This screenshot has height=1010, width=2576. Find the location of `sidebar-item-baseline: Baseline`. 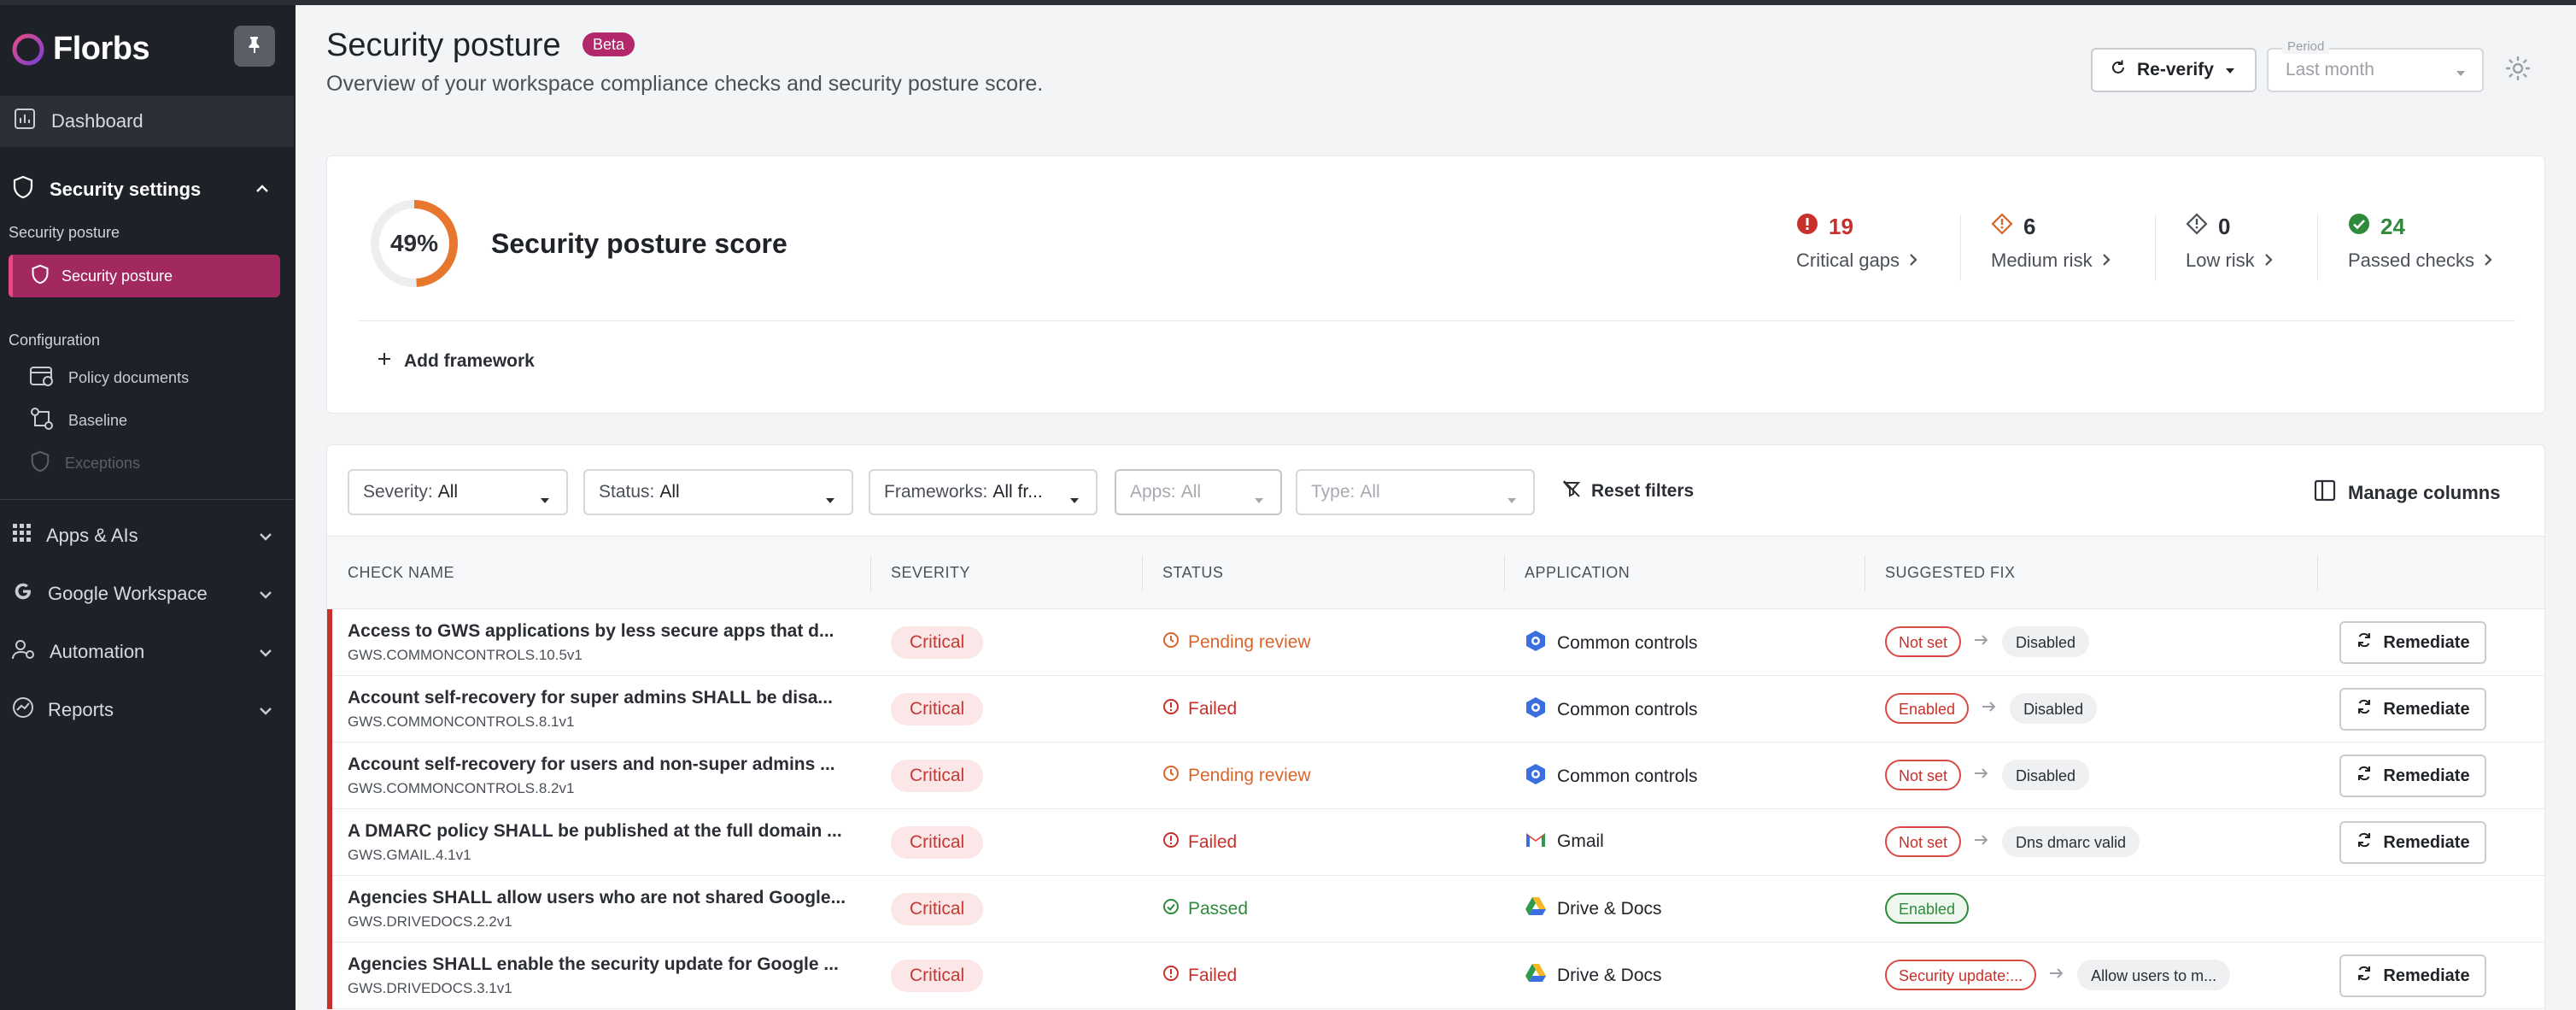

sidebar-item-baseline: Baseline is located at coordinates (78, 420).